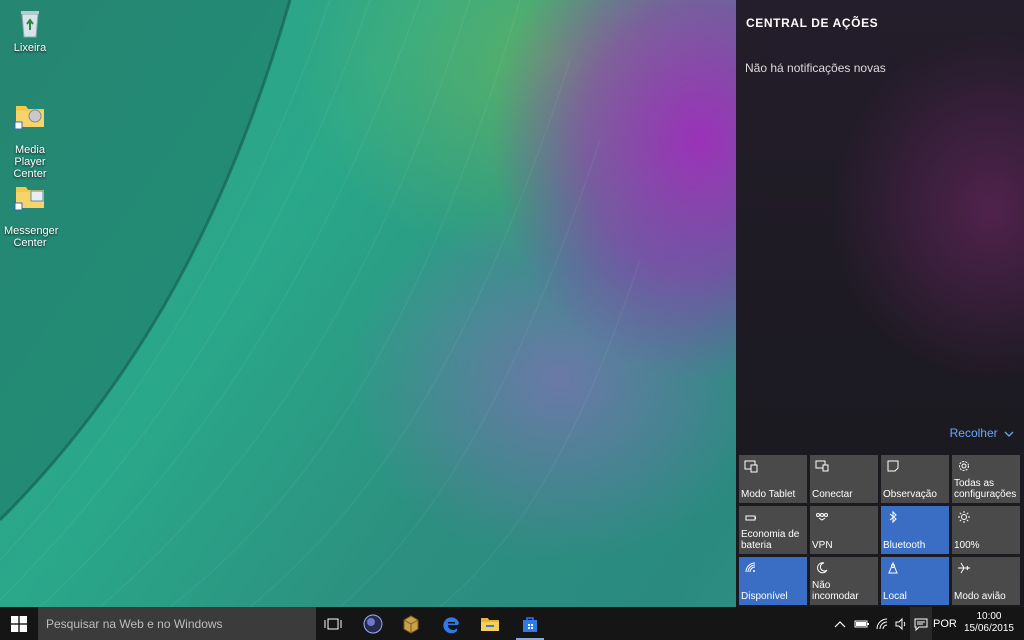 Image resolution: width=1024 pixels, height=640 pixels. What do you see at coordinates (832, 494) in the screenshot?
I see `tile-label: Conectar` at bounding box center [832, 494].